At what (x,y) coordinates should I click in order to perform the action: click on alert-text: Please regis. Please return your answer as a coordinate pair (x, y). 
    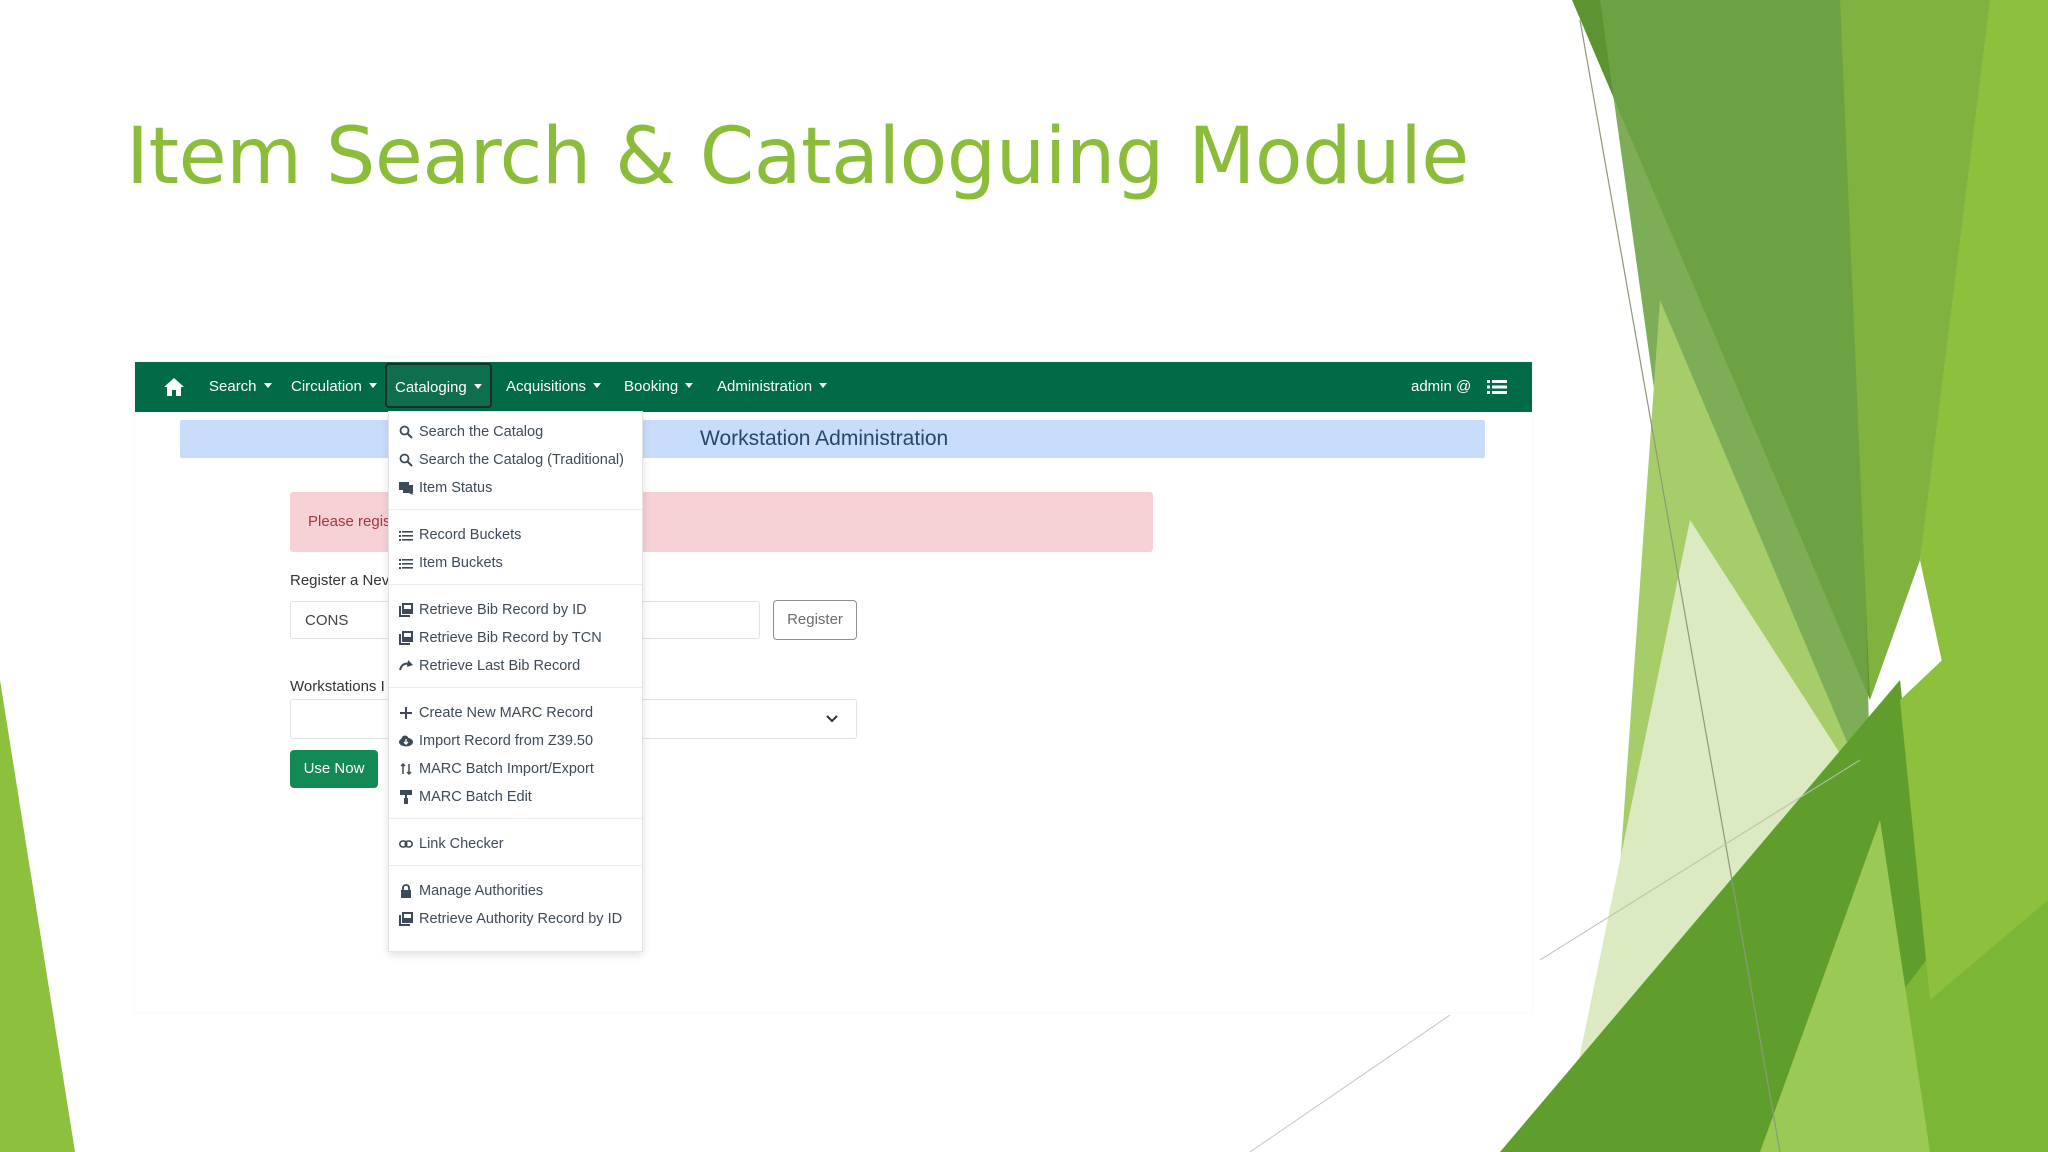
    Looking at the image, I should click on (349, 521).